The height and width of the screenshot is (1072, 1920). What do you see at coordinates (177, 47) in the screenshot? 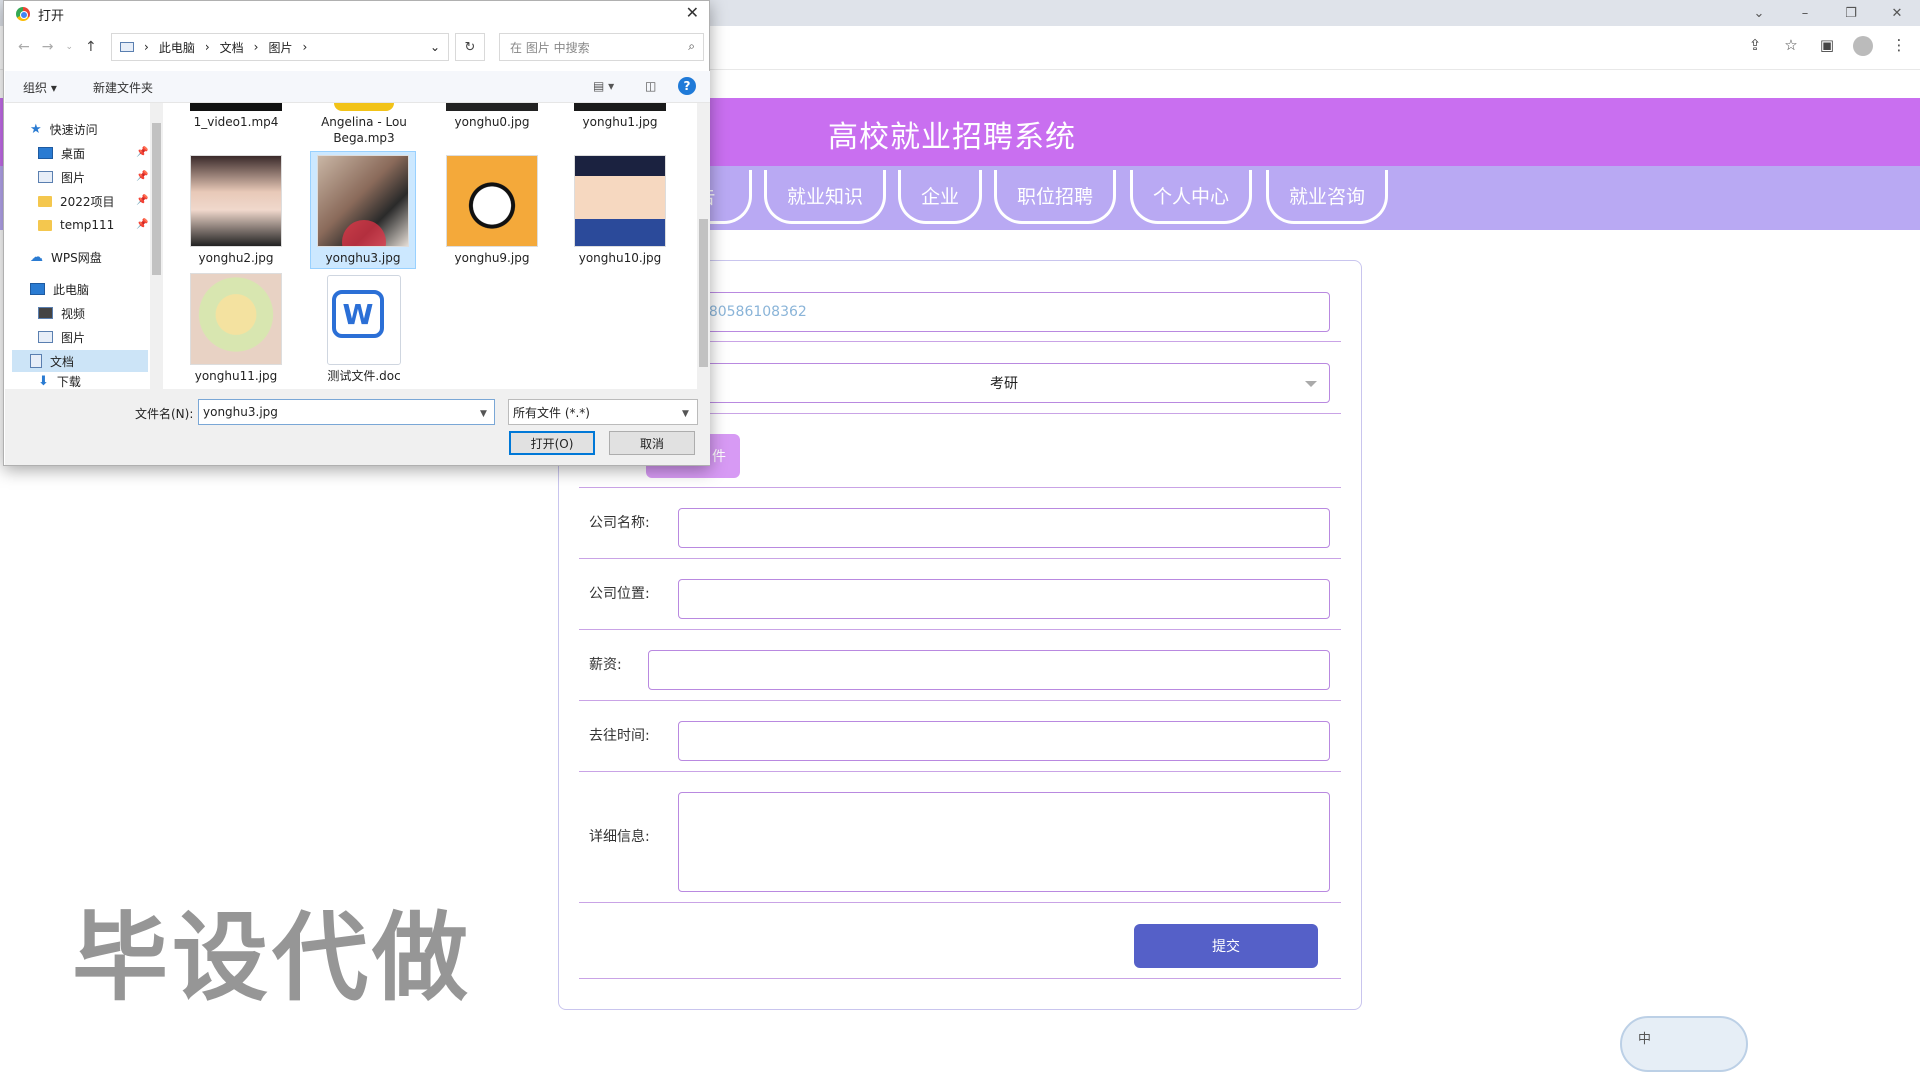
I see `breadcrumb-item: 此电脑` at bounding box center [177, 47].